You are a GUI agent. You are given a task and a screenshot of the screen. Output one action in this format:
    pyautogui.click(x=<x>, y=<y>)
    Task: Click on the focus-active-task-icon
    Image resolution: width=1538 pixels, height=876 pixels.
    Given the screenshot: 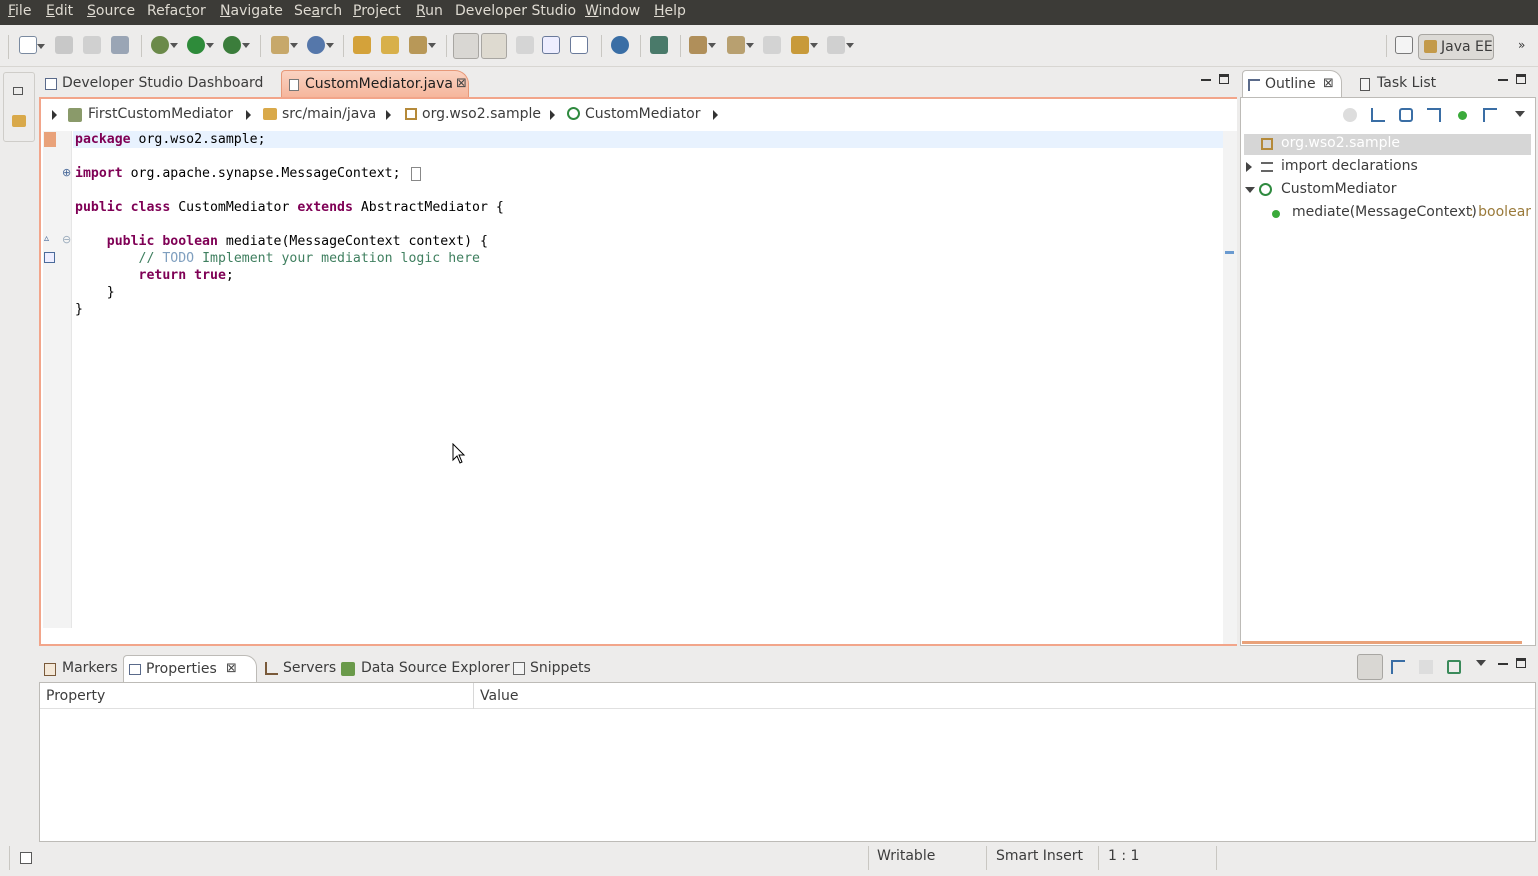 What is the action you would take?
    pyautogui.click(x=1350, y=115)
    